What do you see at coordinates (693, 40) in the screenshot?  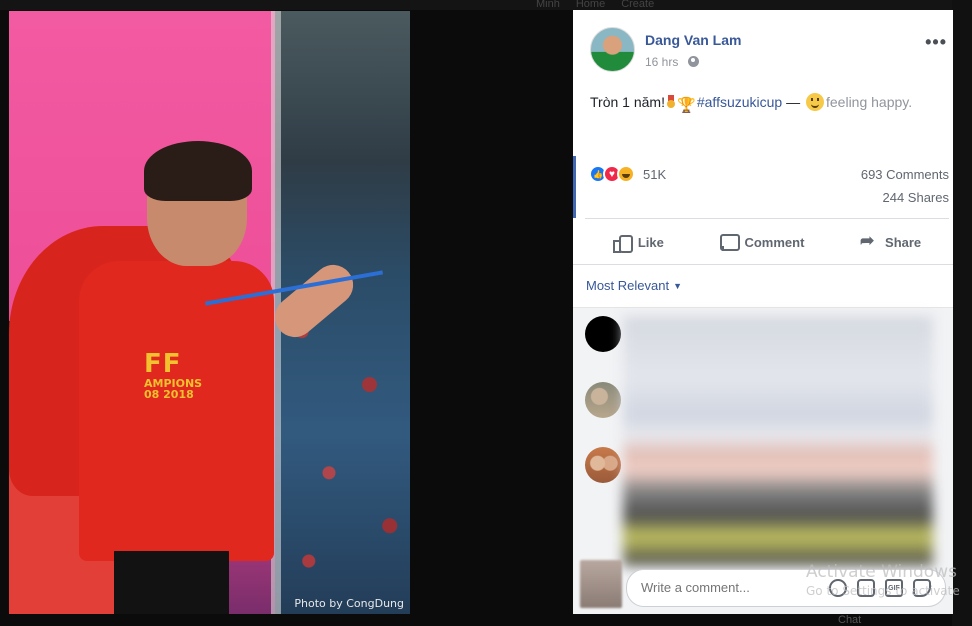 I see `author-name: Dang Van Lam` at bounding box center [693, 40].